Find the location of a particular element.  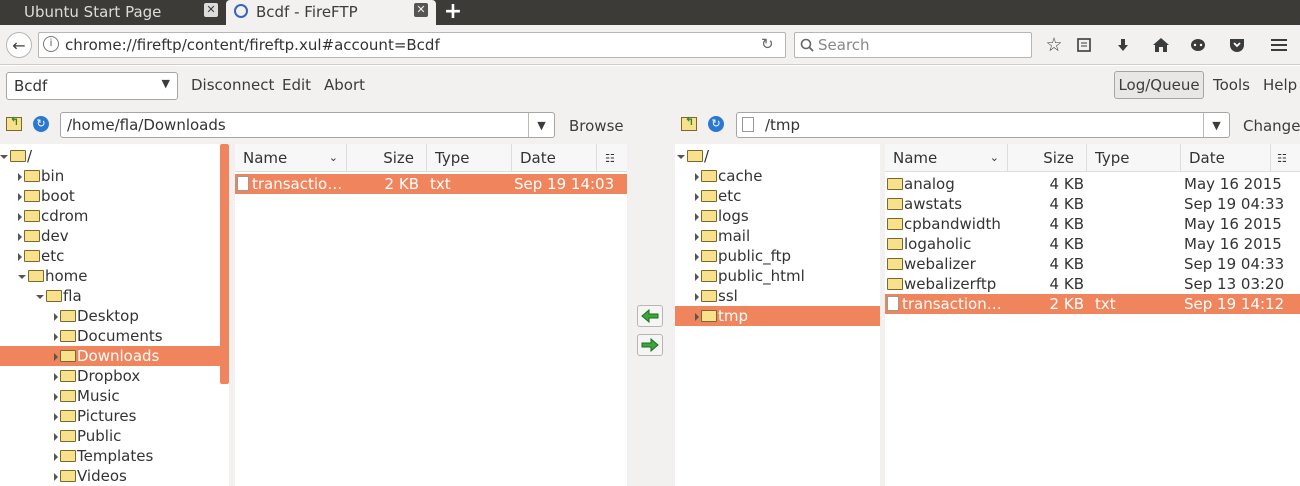

chevron-down-icon: ▼ is located at coordinates (1216, 125).